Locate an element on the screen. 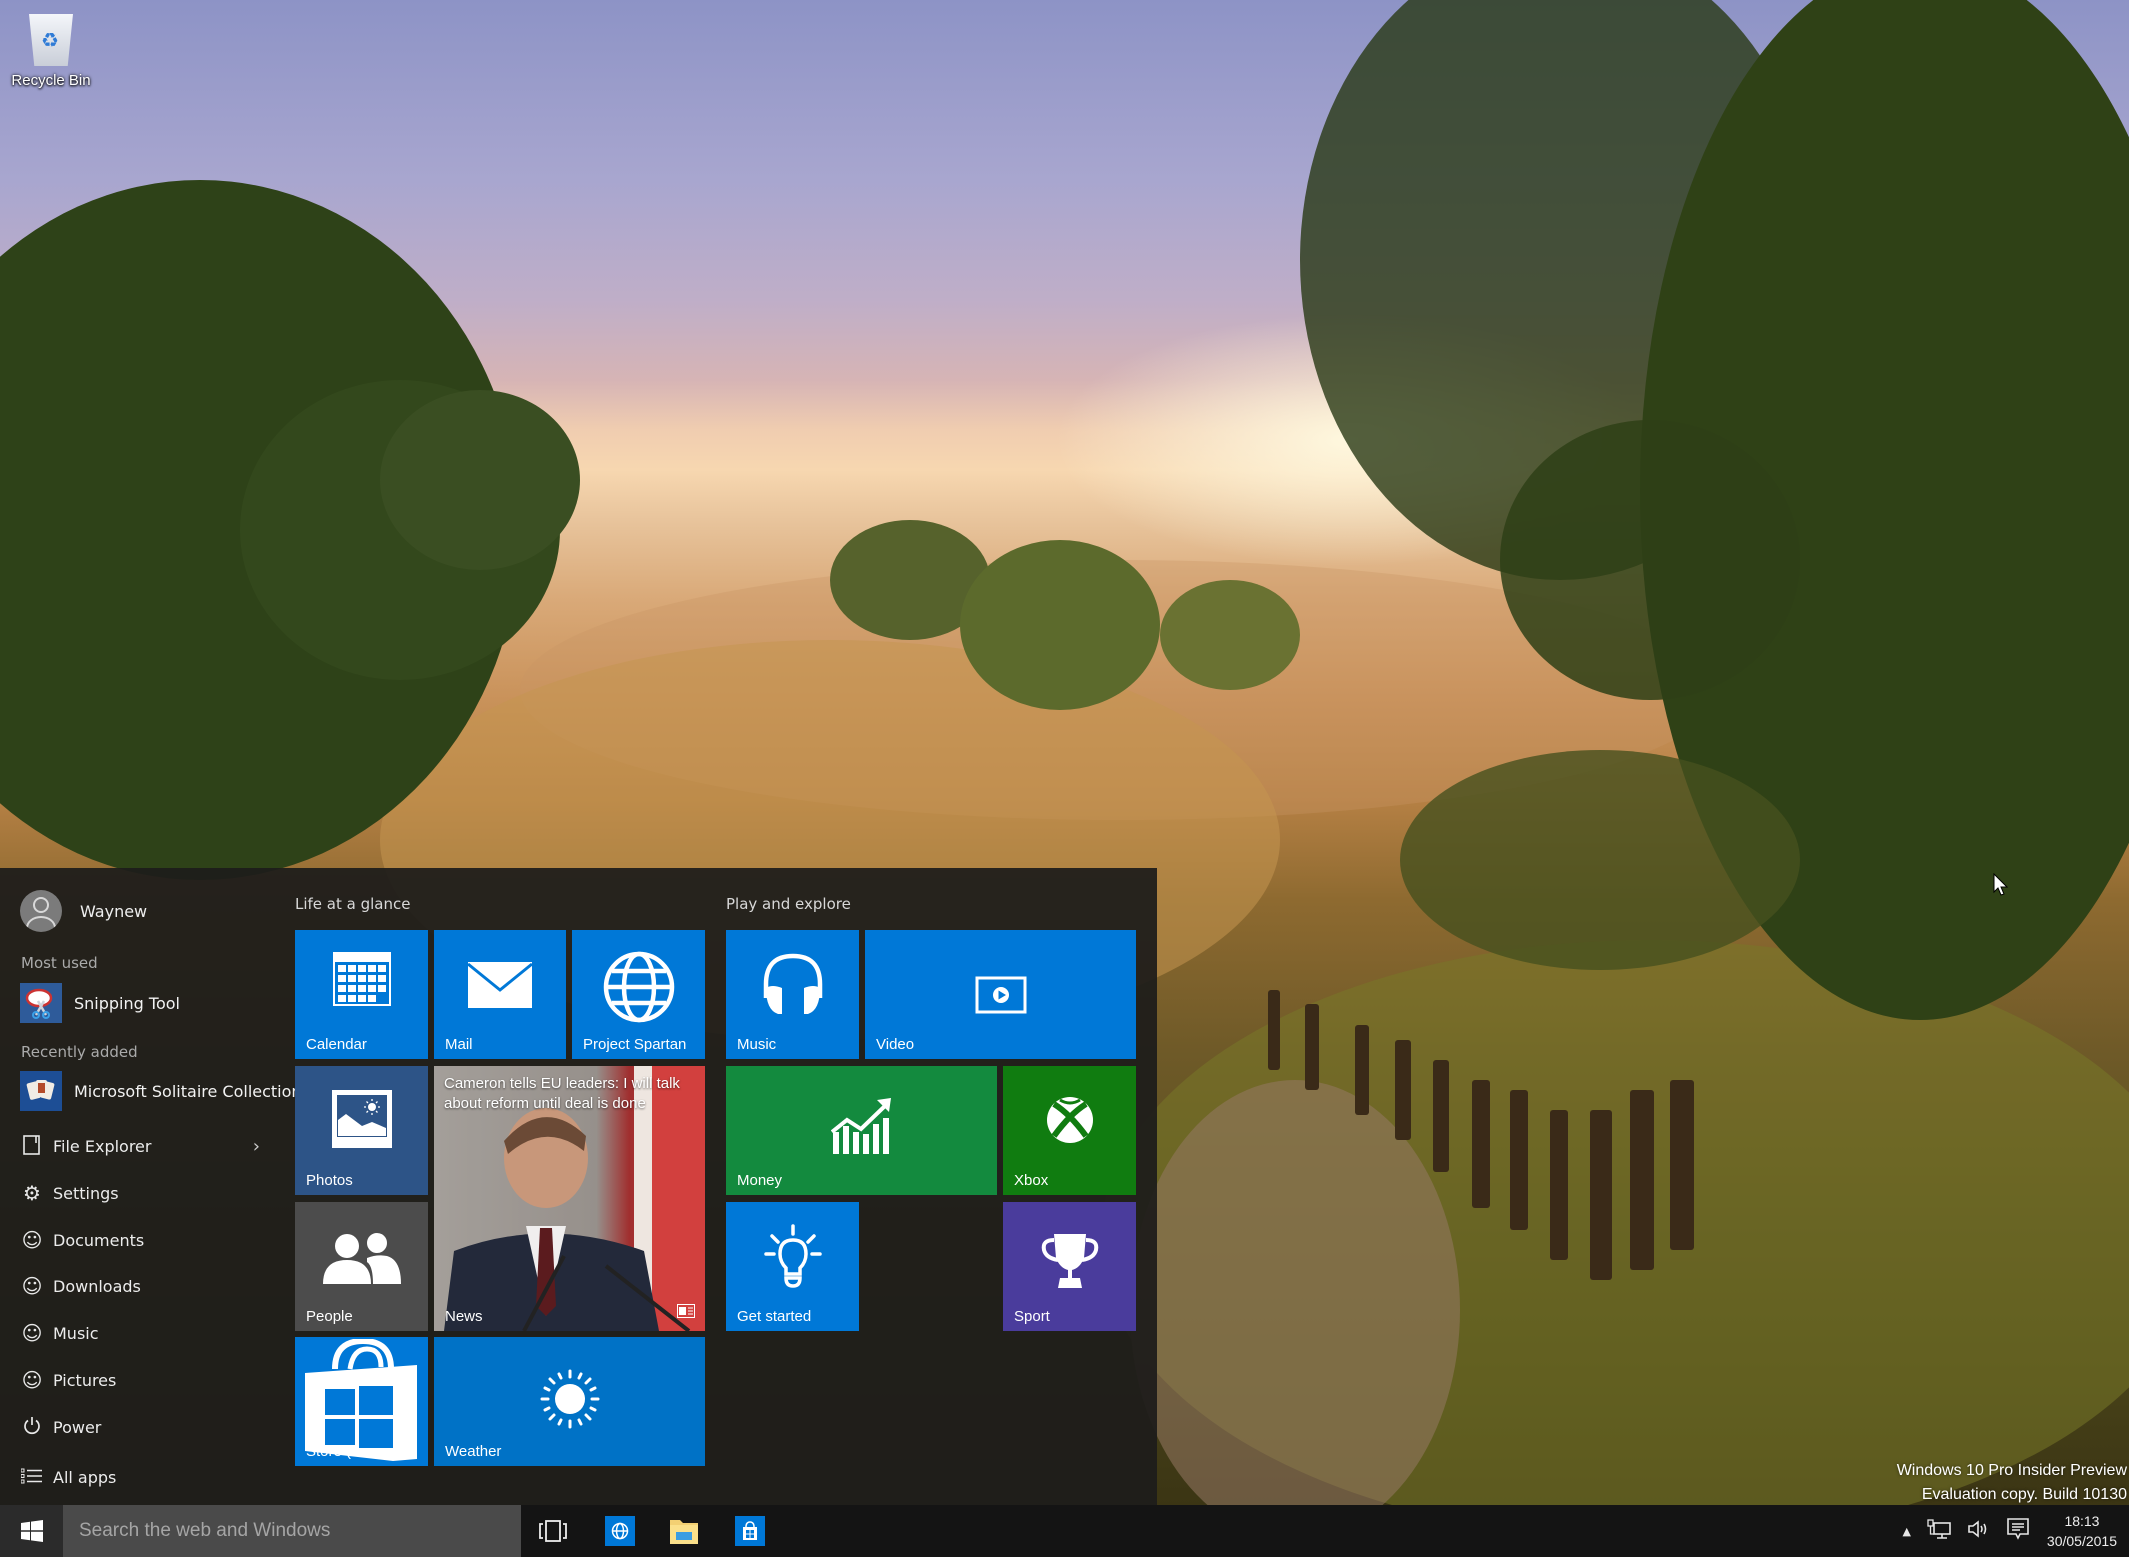 This screenshot has width=2129, height=1557. tile-label: People is located at coordinates (329, 1316).